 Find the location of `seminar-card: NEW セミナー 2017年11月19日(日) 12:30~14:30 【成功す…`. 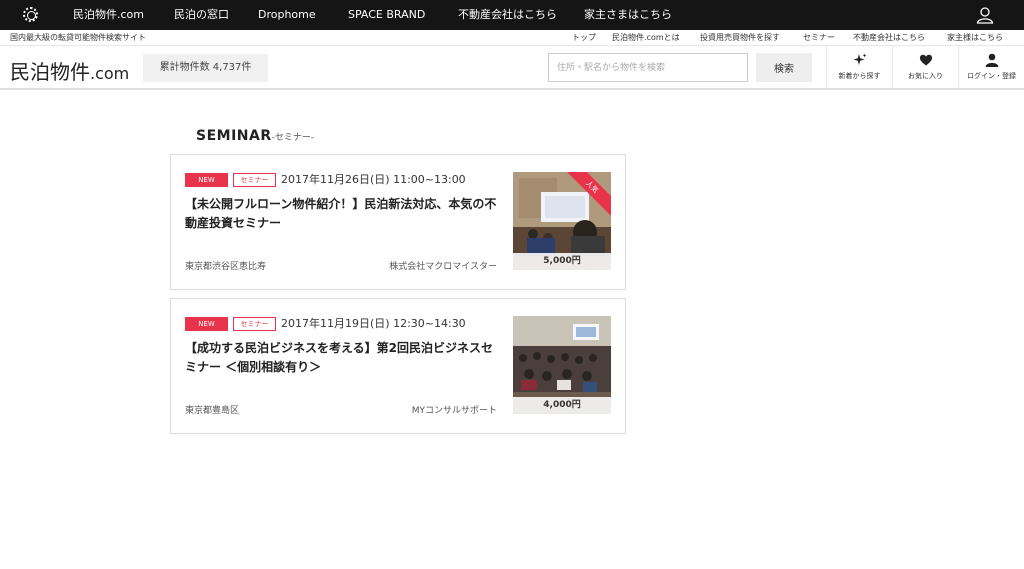

seminar-card: NEW セミナー 2017年11月19日(日) 12:30~14:30 【成功す… is located at coordinates (398, 366).